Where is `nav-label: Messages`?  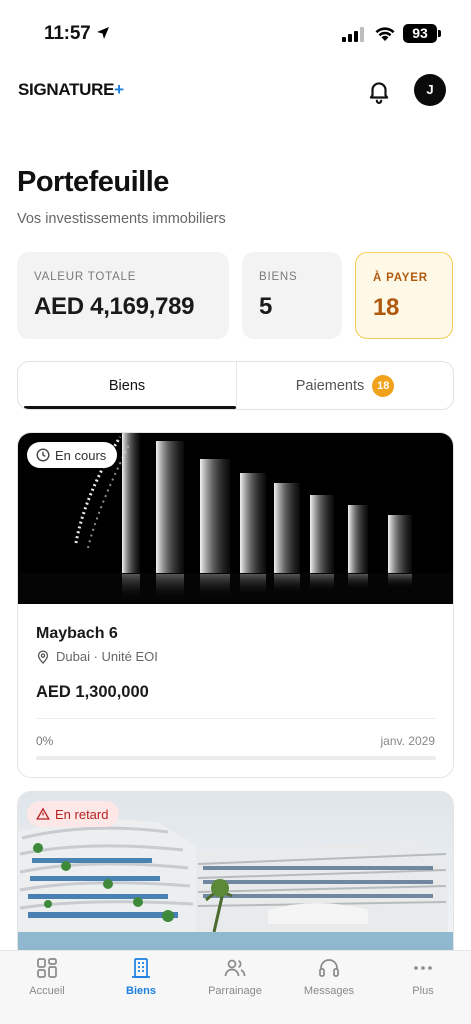 nav-label: Messages is located at coordinates (329, 991).